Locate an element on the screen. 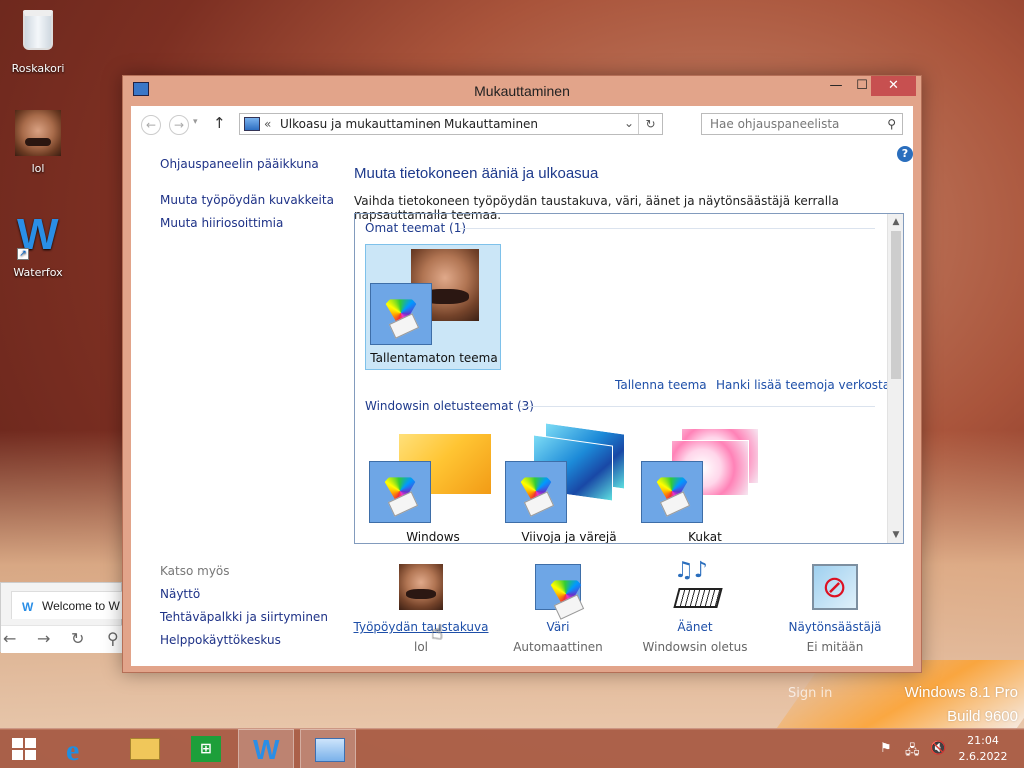 This screenshot has width=1024, height=768. default-themes-heading: Windowsin oletusteemat (3) is located at coordinates (449, 406).